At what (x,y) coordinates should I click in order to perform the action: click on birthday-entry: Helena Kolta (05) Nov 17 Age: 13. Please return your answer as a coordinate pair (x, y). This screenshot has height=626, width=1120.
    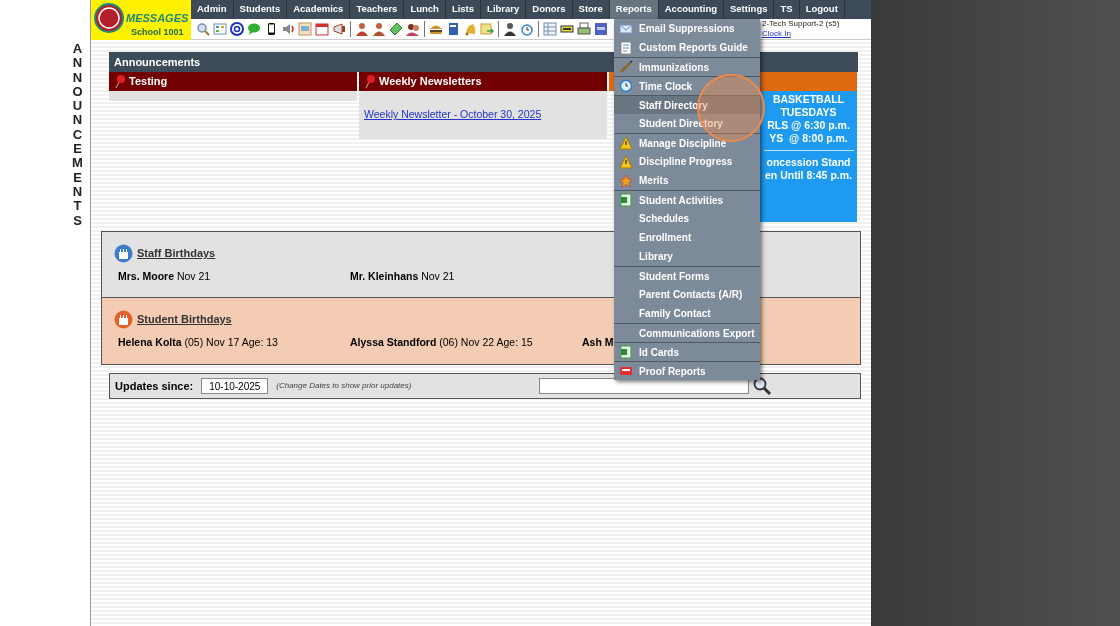
    Looking at the image, I should click on (198, 342).